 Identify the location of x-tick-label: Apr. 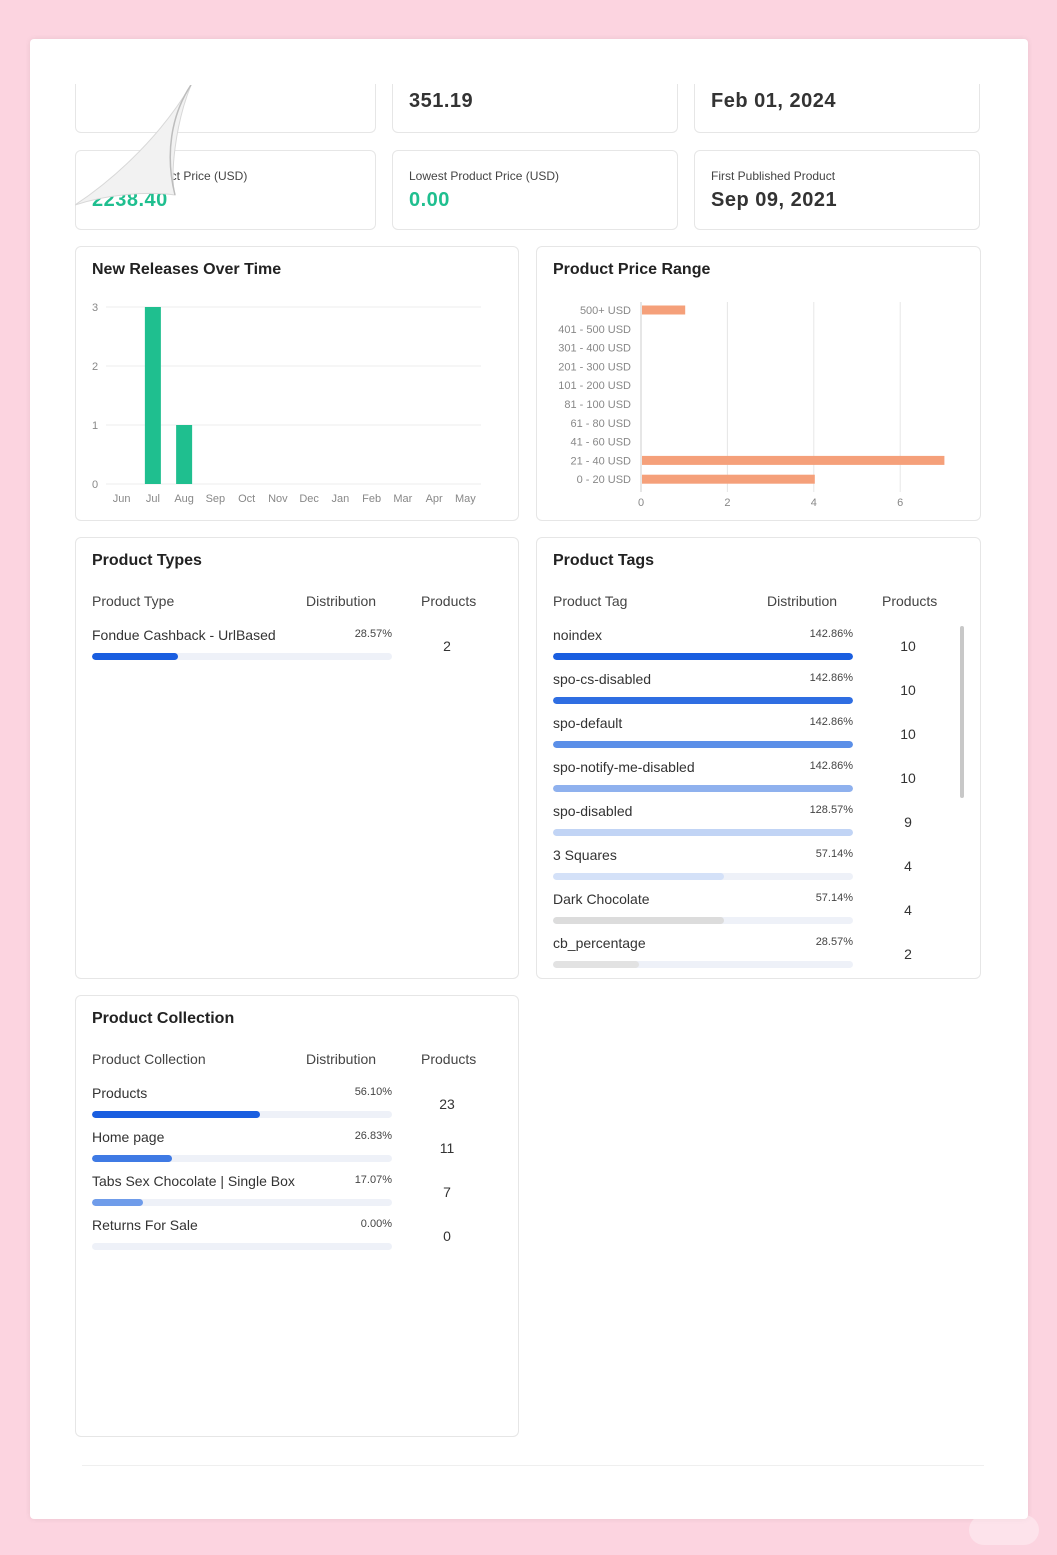
(434, 499).